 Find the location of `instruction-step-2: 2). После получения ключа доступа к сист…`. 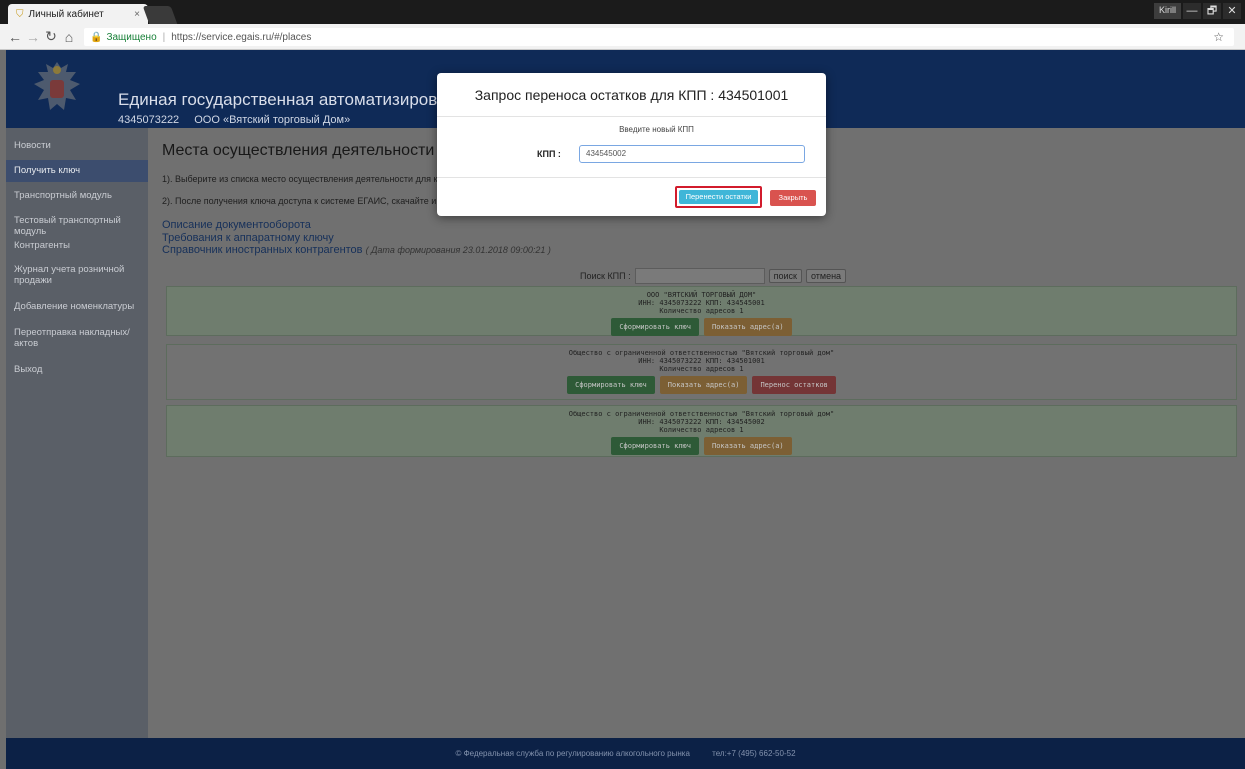

instruction-step-2: 2). После получения ключа доступа к сист… is located at coordinates (321, 201).